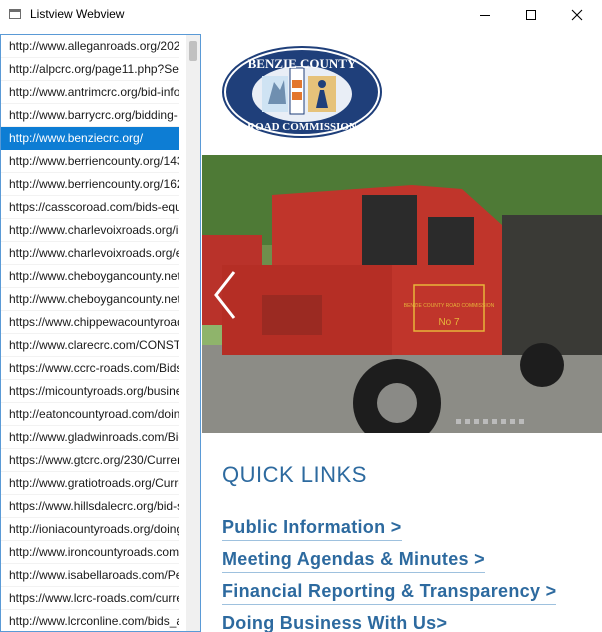  I want to click on list-item: http://www.antrimcrc.org/bid-info, so click(90, 92).